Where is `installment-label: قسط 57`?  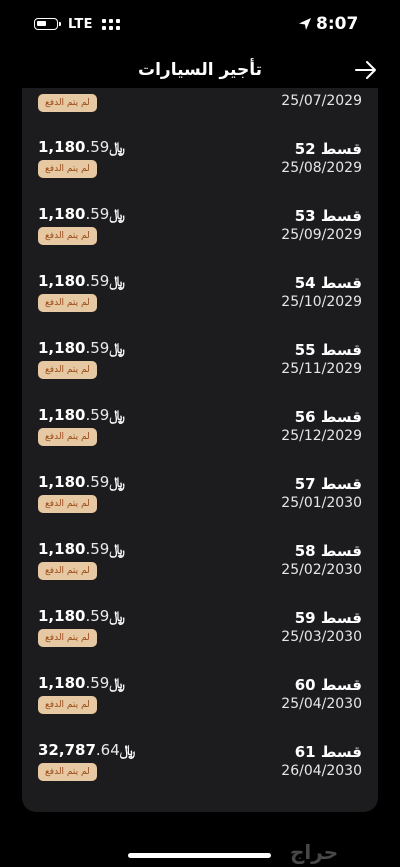
installment-label: قسط 57 is located at coordinates (328, 484).